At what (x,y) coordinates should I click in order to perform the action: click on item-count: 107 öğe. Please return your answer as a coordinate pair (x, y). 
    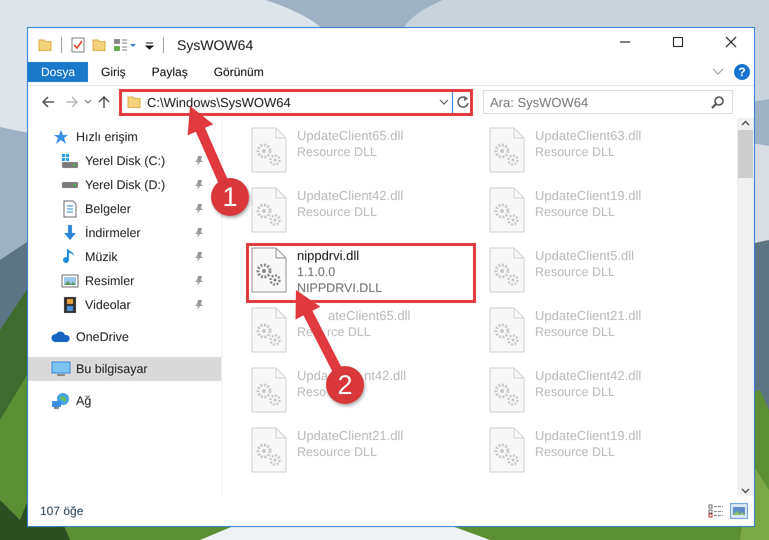
    Looking at the image, I should click on (62, 511).